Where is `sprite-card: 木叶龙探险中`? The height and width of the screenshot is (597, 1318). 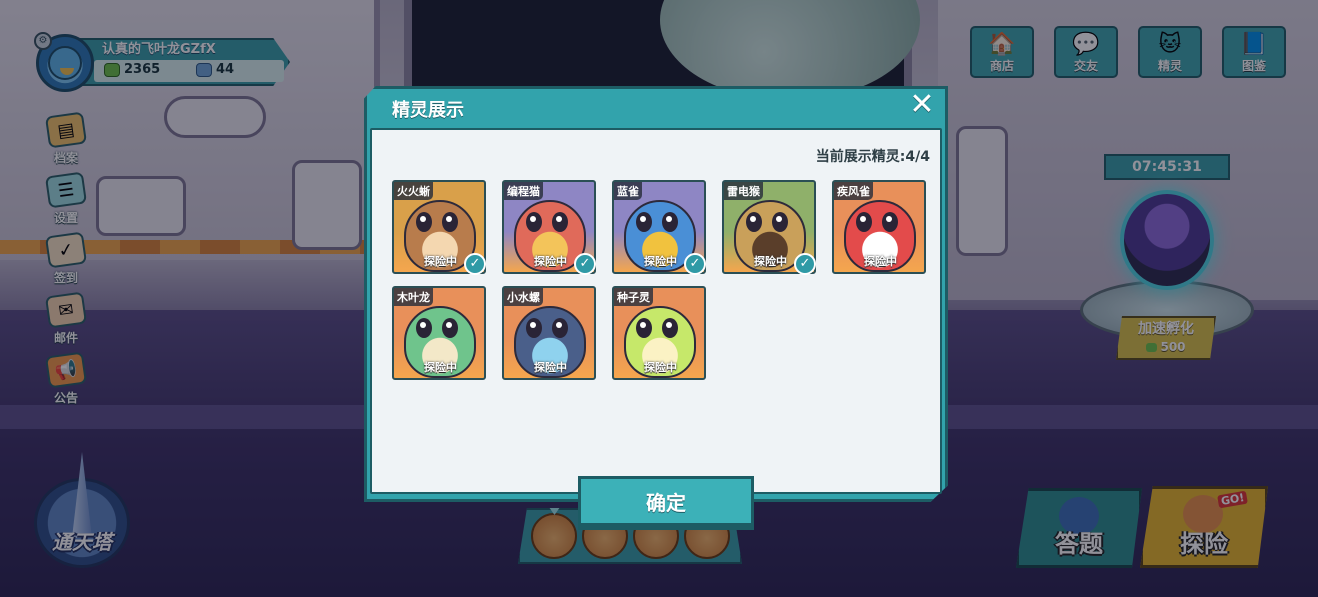 sprite-card: 木叶龙探险中 is located at coordinates (439, 333).